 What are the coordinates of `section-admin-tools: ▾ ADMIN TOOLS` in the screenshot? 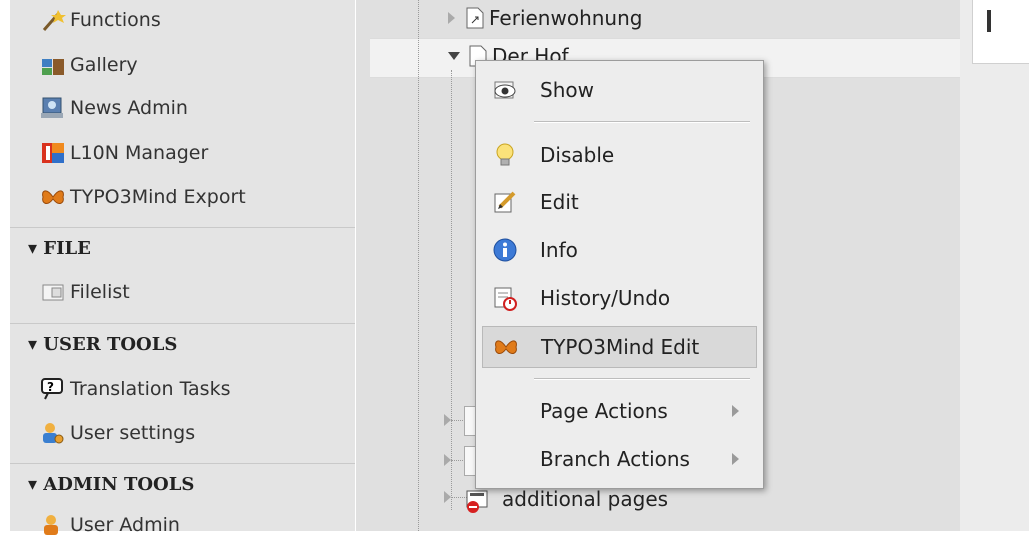 It's located at (182, 485).